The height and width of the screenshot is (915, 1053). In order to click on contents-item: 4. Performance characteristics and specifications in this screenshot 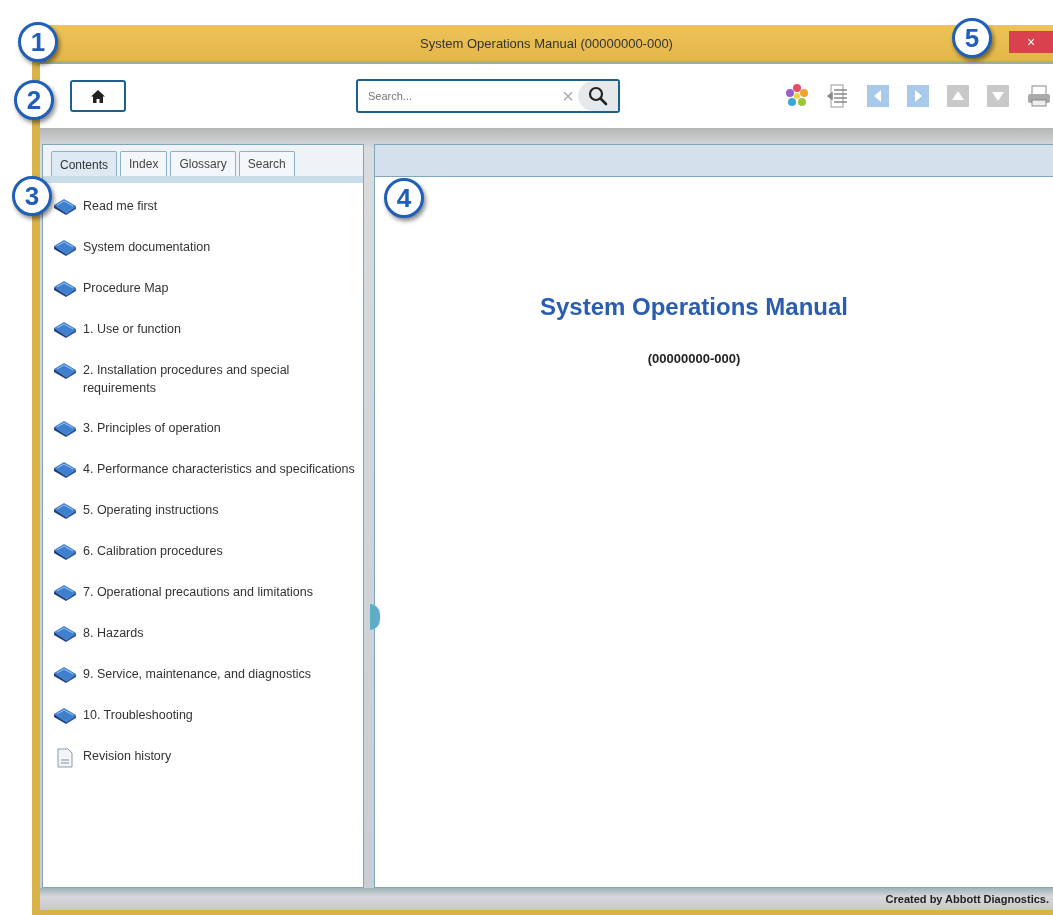, I will do `click(219, 469)`.